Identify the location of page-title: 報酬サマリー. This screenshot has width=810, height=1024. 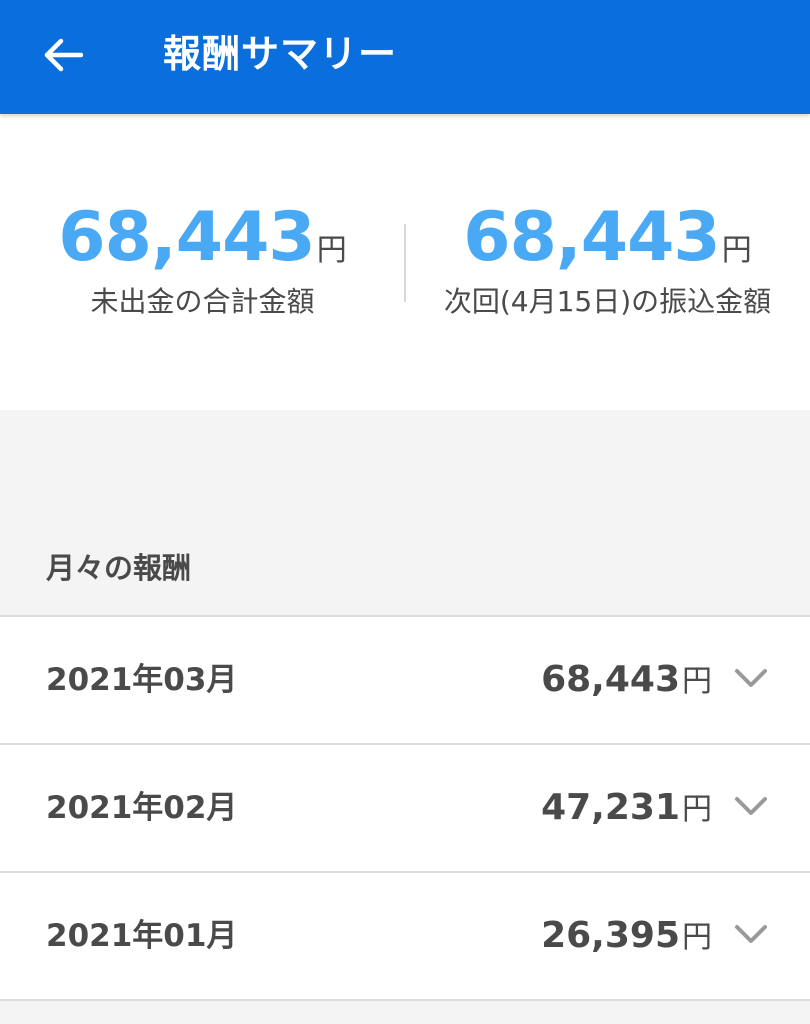
(280, 54).